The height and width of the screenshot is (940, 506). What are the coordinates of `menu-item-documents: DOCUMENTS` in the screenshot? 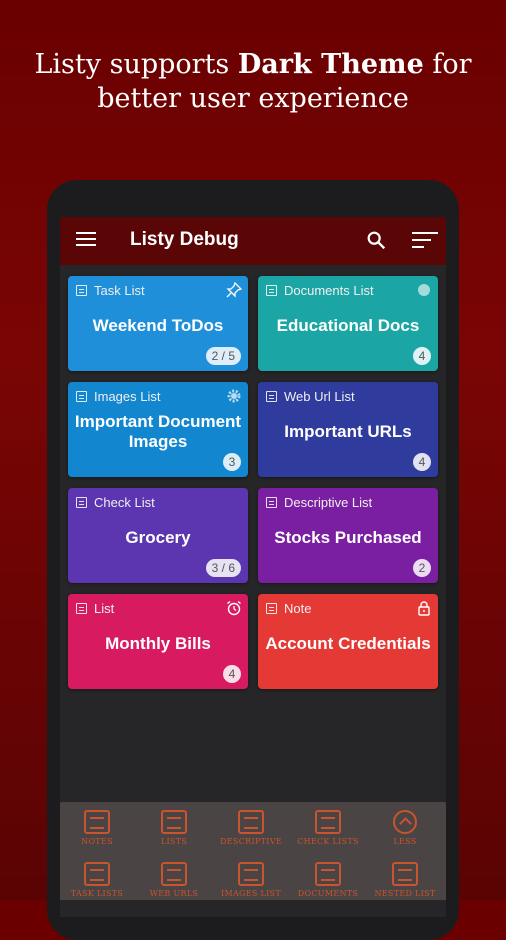 It's located at (328, 880).